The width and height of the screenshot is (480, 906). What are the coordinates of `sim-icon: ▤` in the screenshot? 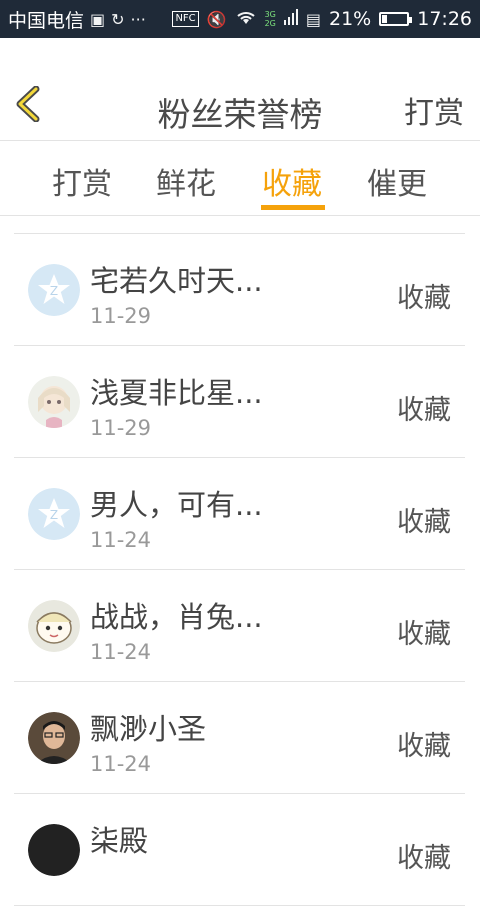 It's located at (313, 19).